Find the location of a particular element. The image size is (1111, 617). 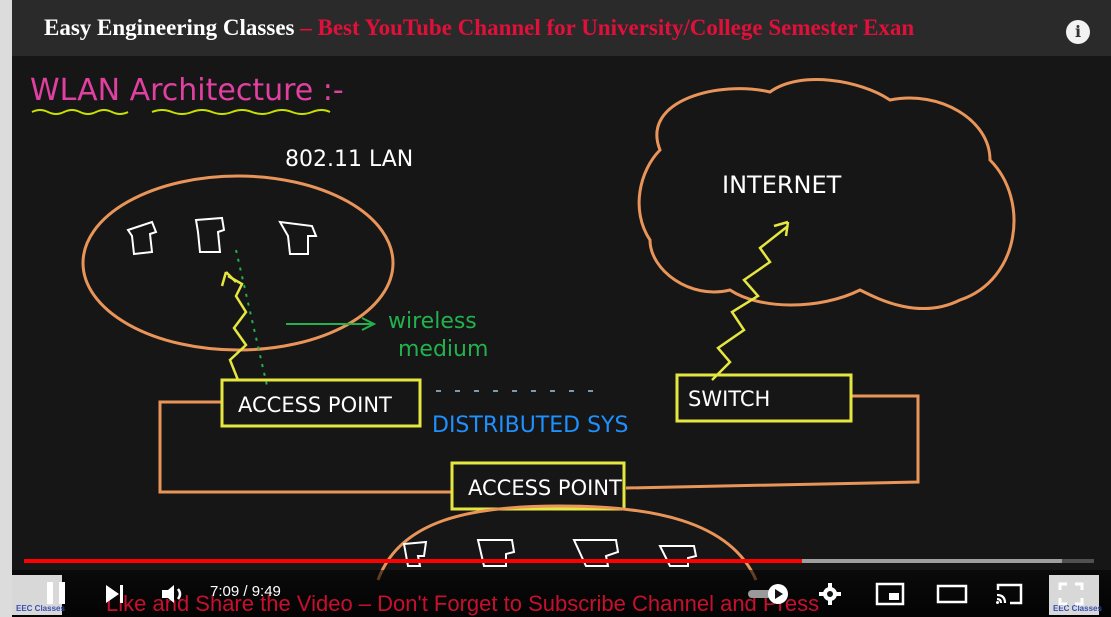

settings-icon is located at coordinates (830, 594).